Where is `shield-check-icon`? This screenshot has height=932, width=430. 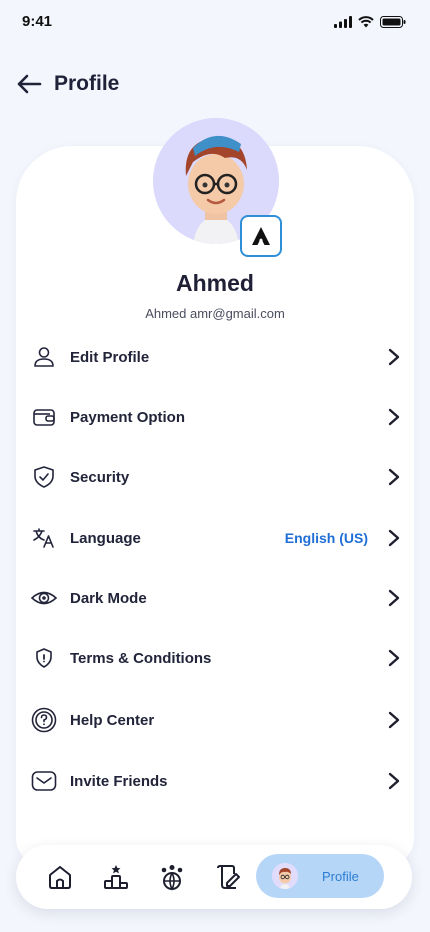 shield-check-icon is located at coordinates (44, 477).